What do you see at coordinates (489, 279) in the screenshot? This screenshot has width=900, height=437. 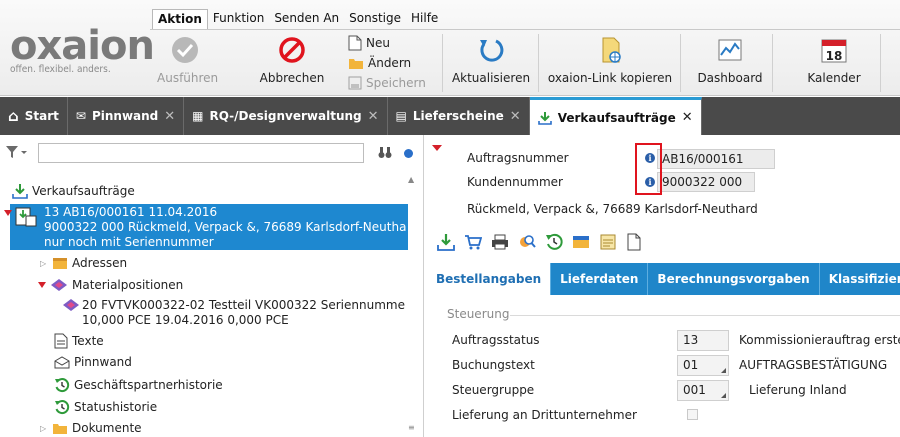 I see `subtab-bestellangaben: Bestellangaben` at bounding box center [489, 279].